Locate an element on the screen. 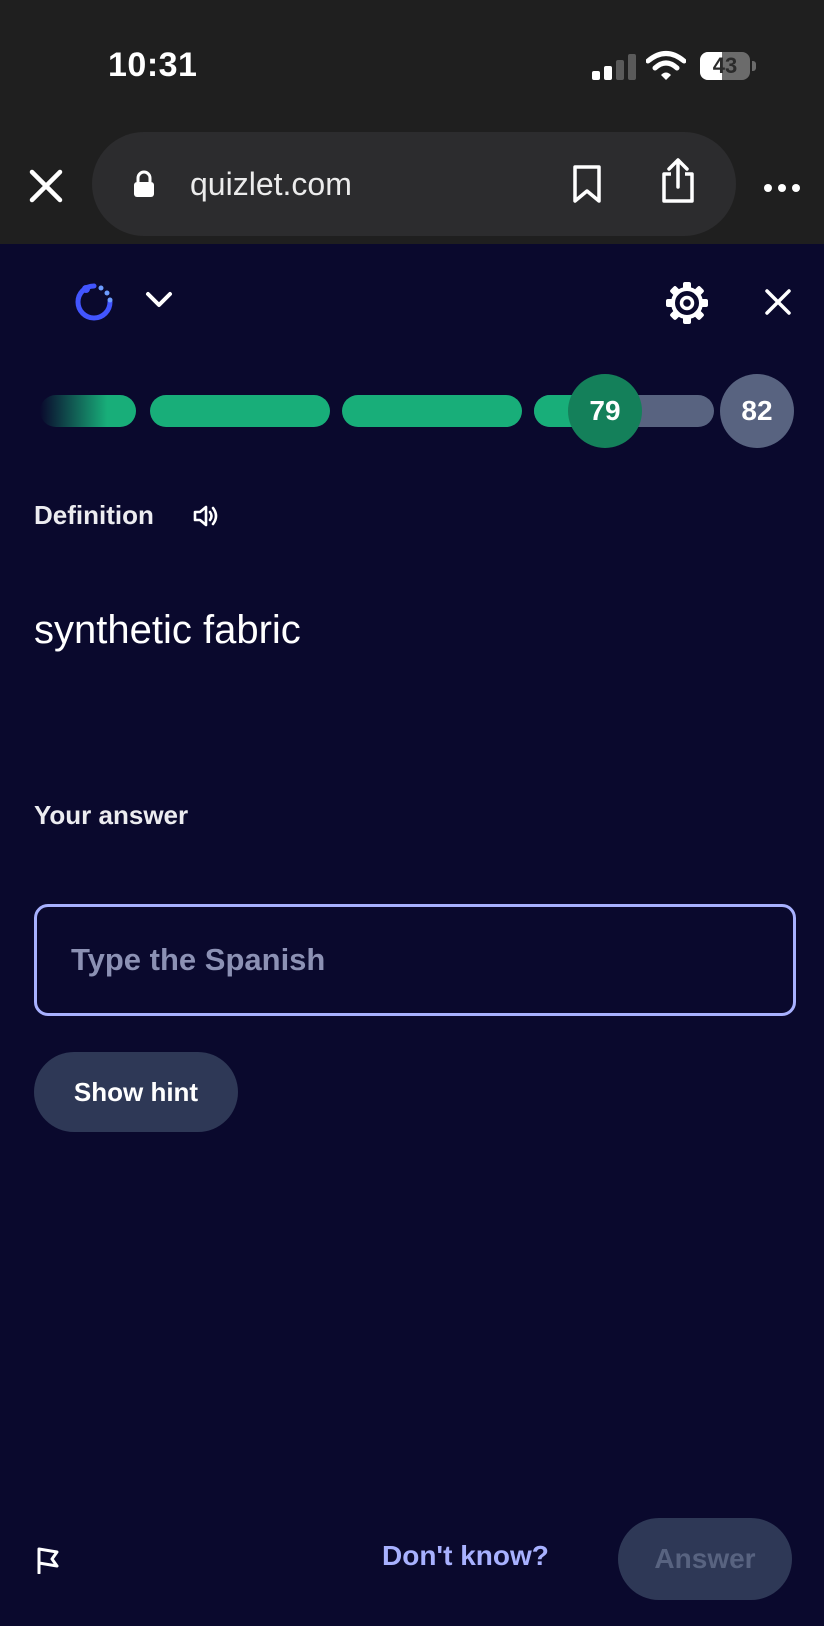 Image resolution: width=824 pixels, height=1626 pixels. battery-percent: 43 is located at coordinates (725, 65).